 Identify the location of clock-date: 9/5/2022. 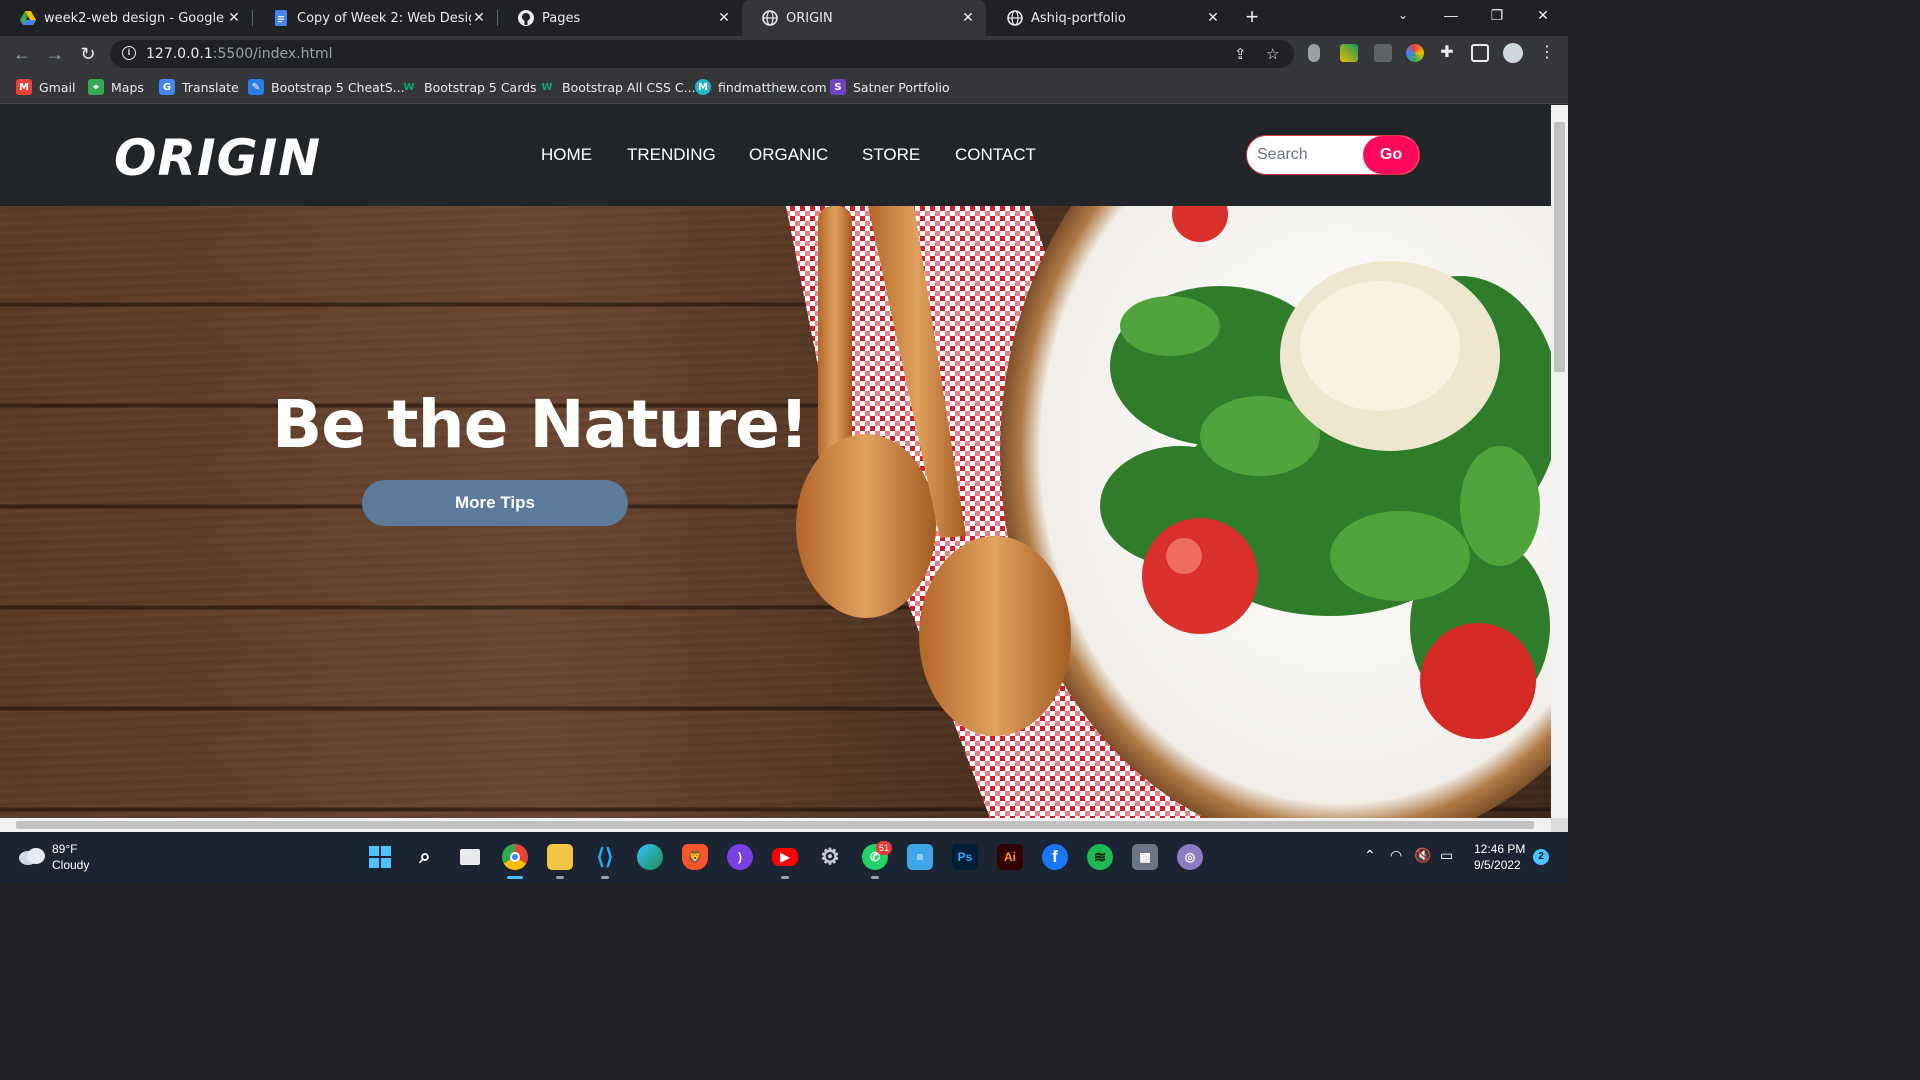
(1497, 865).